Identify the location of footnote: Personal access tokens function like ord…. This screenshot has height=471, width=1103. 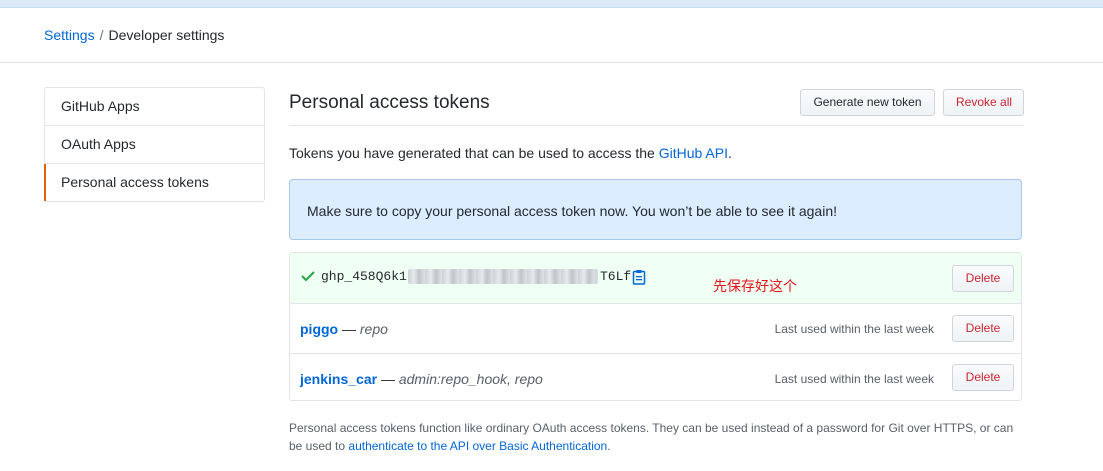
(659, 437).